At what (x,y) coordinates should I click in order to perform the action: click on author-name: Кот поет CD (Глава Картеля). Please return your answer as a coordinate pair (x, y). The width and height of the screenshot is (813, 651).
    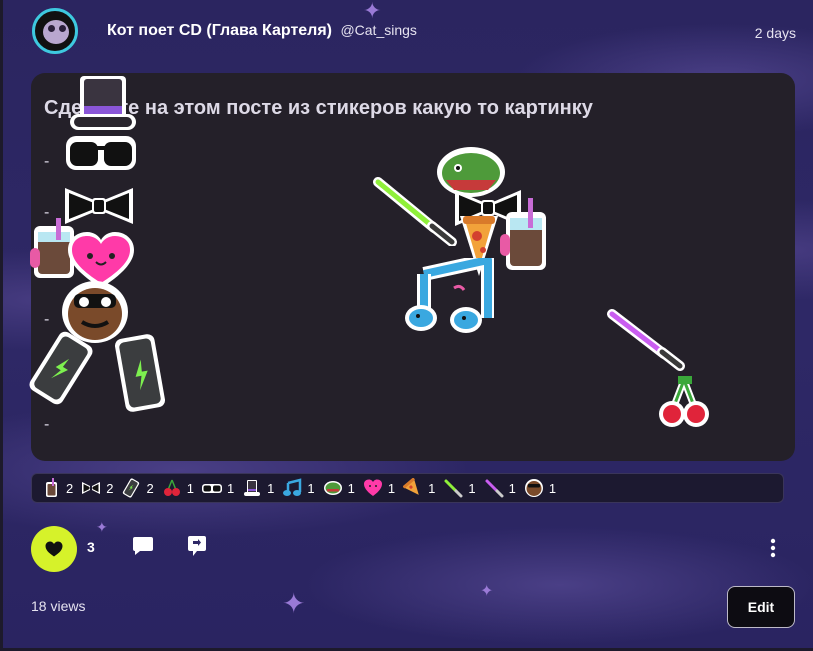
    Looking at the image, I should click on (219, 30).